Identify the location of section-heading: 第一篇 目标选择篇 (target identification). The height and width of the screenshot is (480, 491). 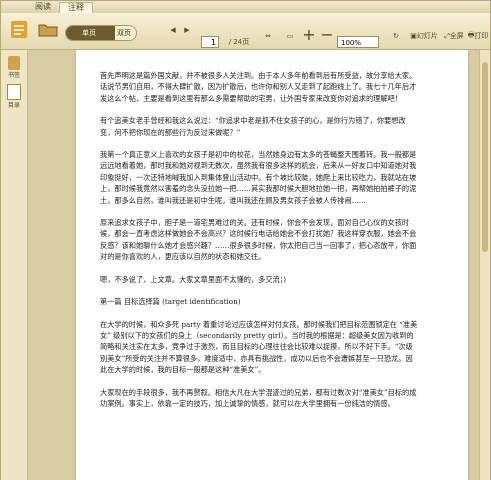
(170, 302).